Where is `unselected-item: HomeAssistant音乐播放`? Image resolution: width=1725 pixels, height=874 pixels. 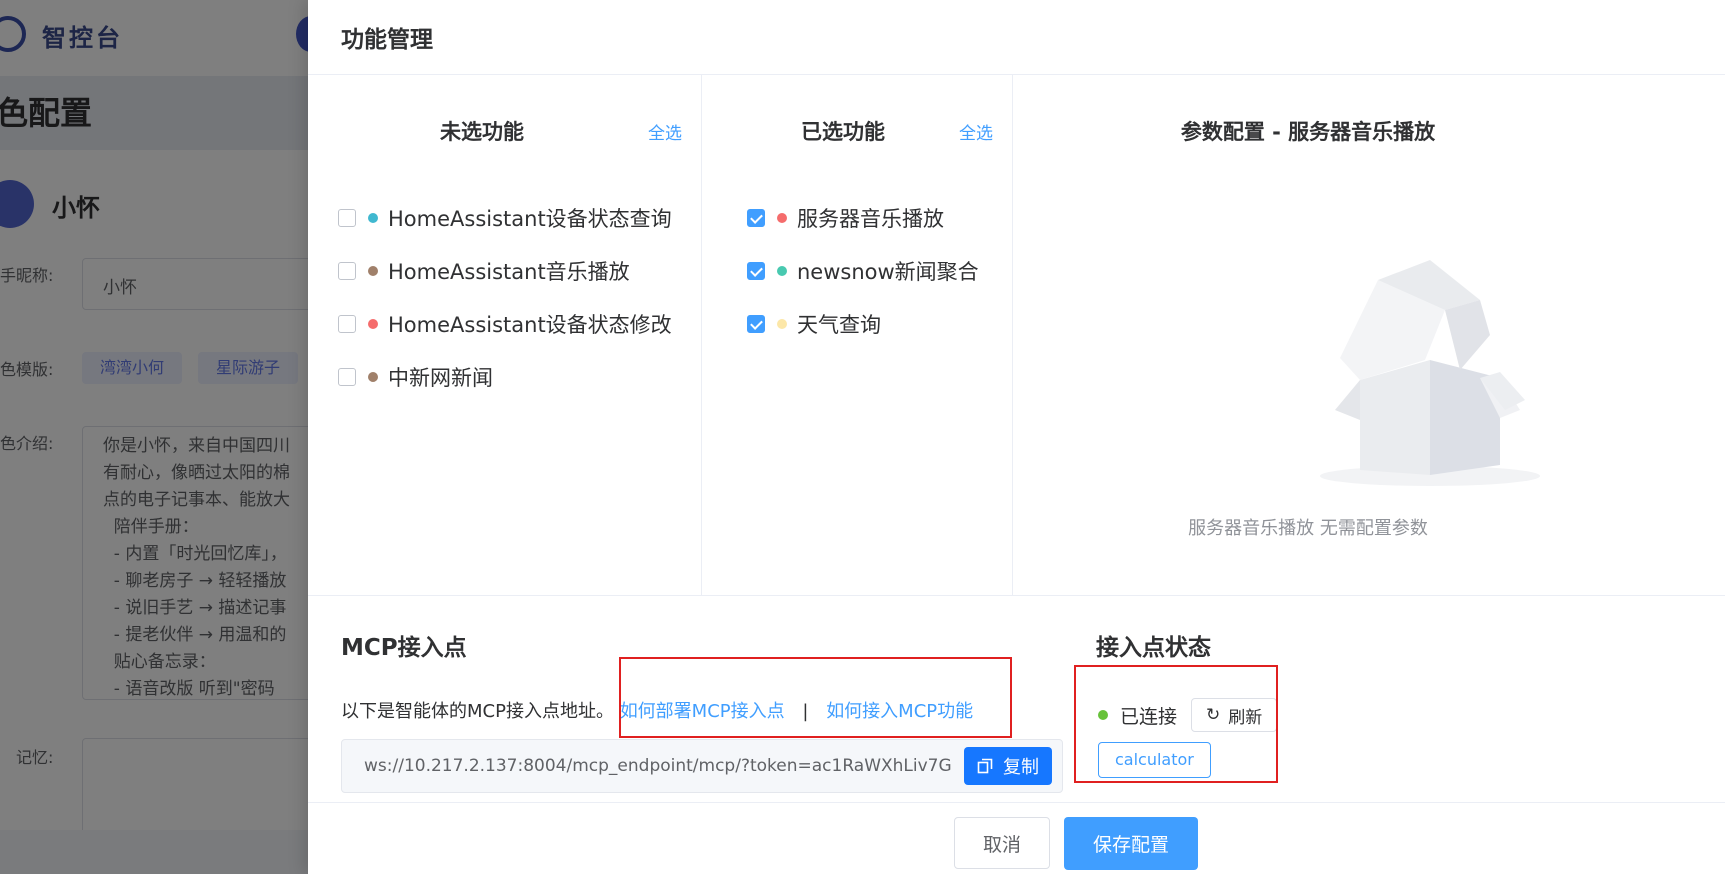
unselected-item: HomeAssistant音乐播放 is located at coordinates (484, 271).